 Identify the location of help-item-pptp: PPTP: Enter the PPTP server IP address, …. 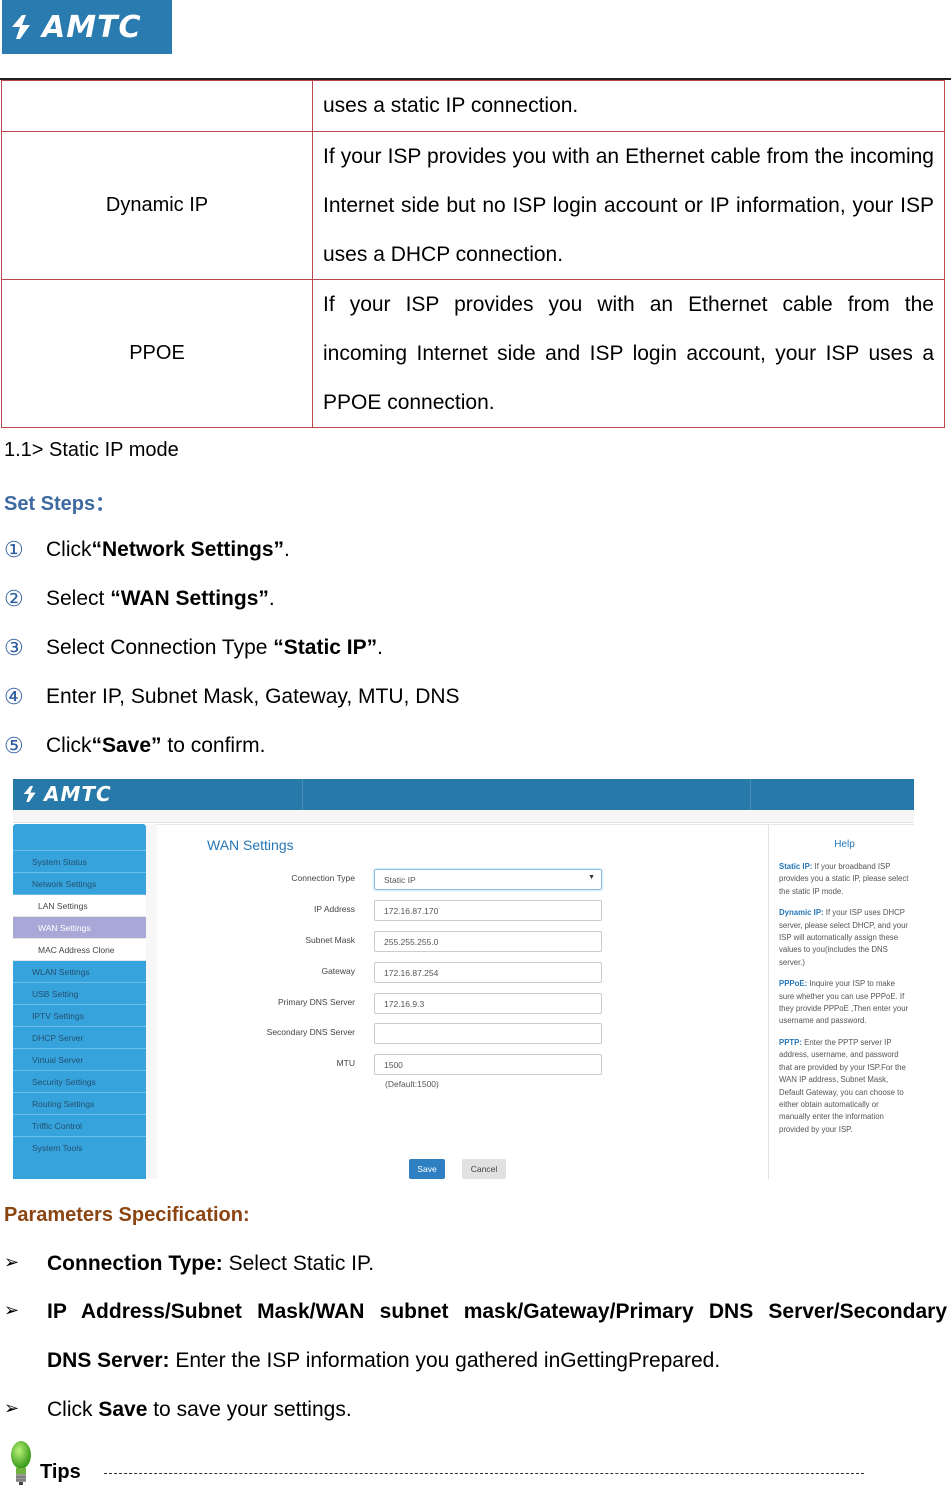
(844, 1086).